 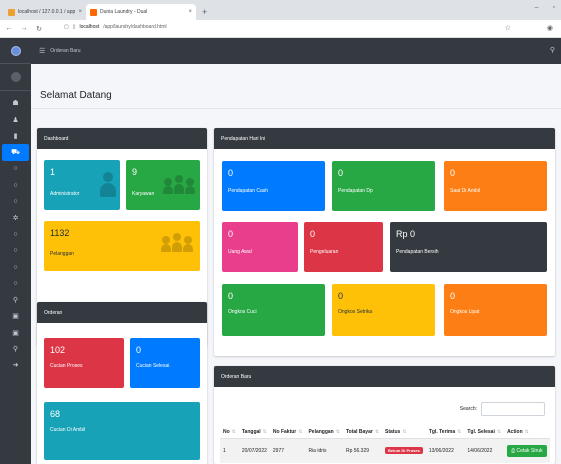 What do you see at coordinates (82, 185) in the screenshot?
I see `stat-box-administrator: 1 Administrator` at bounding box center [82, 185].